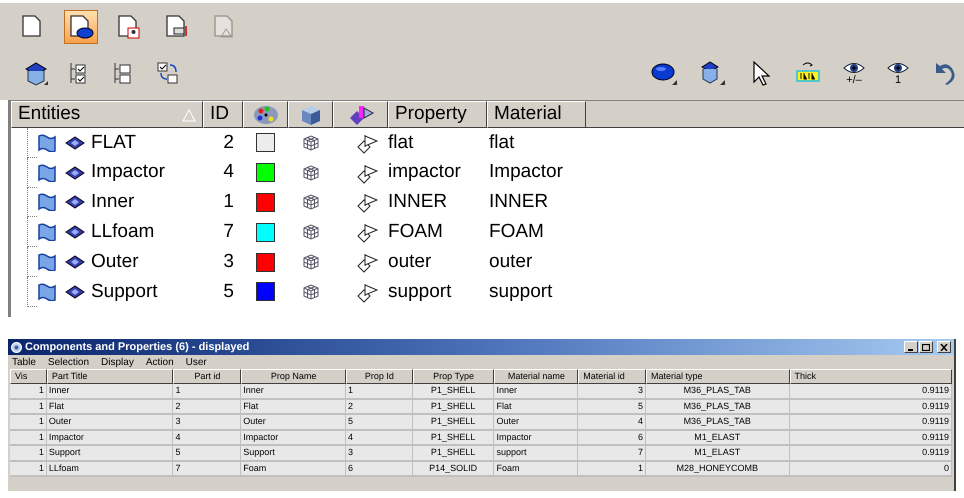 The image size is (964, 498). I want to click on entity-name: Inner, so click(112, 202).